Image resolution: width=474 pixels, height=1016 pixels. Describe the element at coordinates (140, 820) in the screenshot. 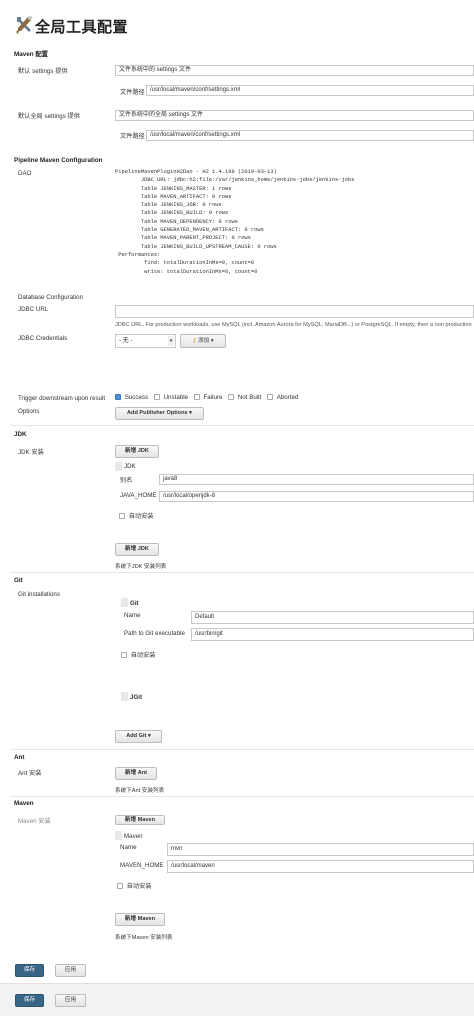

I see `add-maven-button-top: 新增 Maven` at that location.